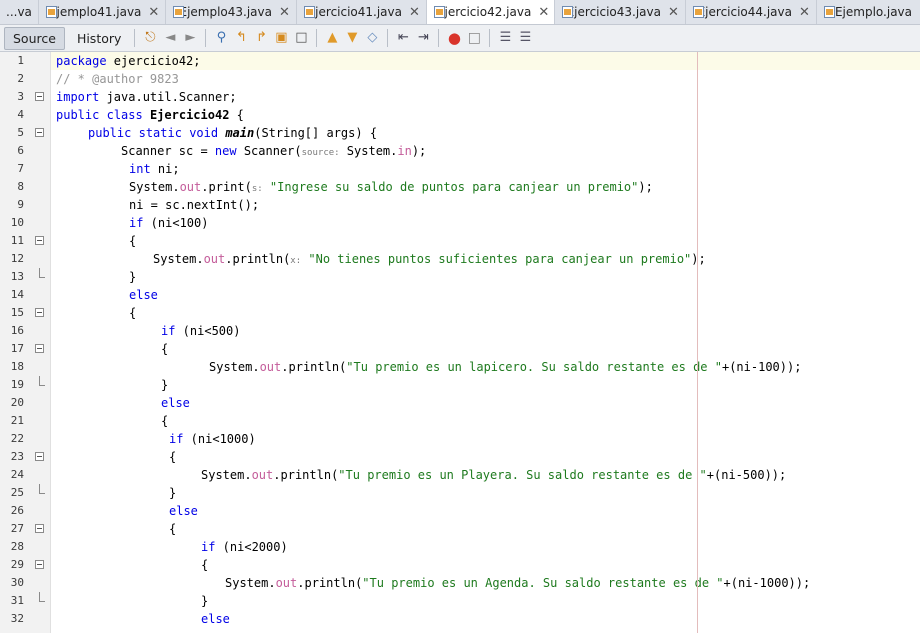  I want to click on editor-tab: Ejemplo41.java ✕, so click(102, 12).